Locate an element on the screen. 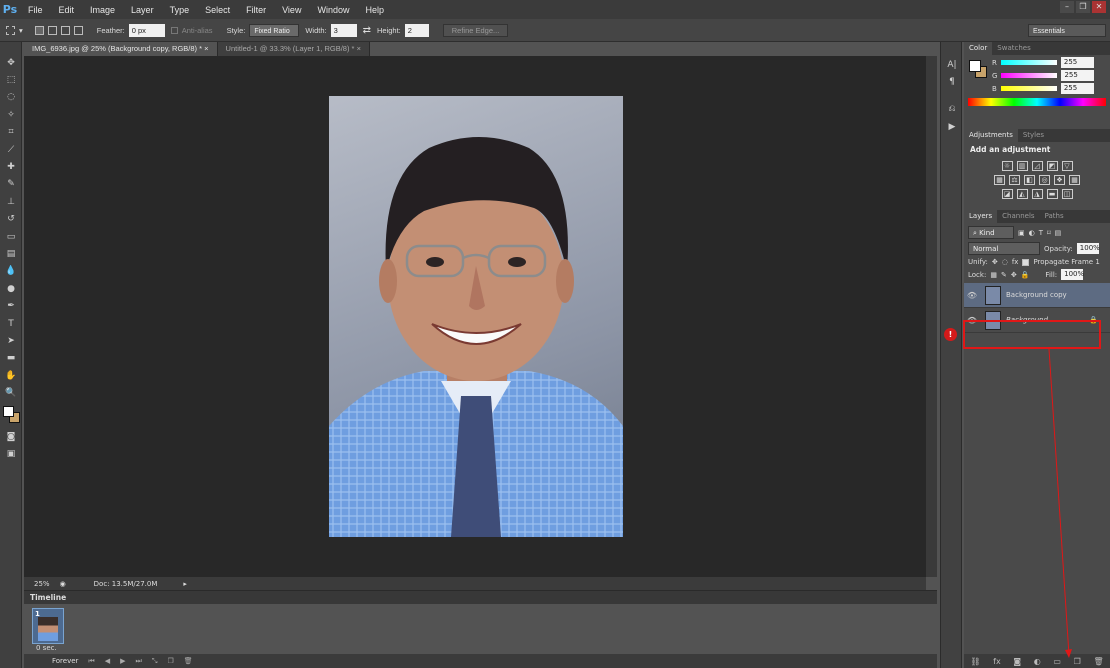 The height and width of the screenshot is (668, 1110). clone-stamp-icon: ⊥ is located at coordinates (11, 201).